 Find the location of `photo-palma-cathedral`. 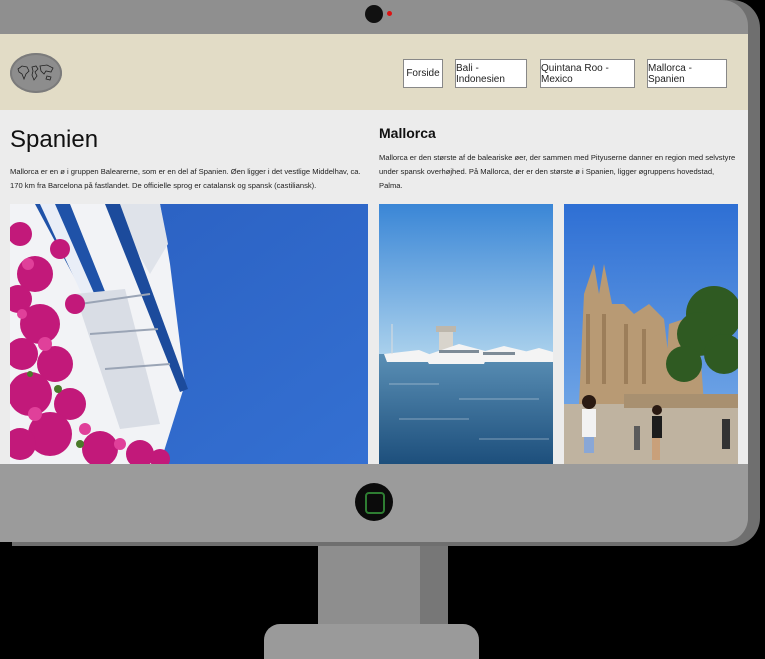

photo-palma-cathedral is located at coordinates (651, 334).